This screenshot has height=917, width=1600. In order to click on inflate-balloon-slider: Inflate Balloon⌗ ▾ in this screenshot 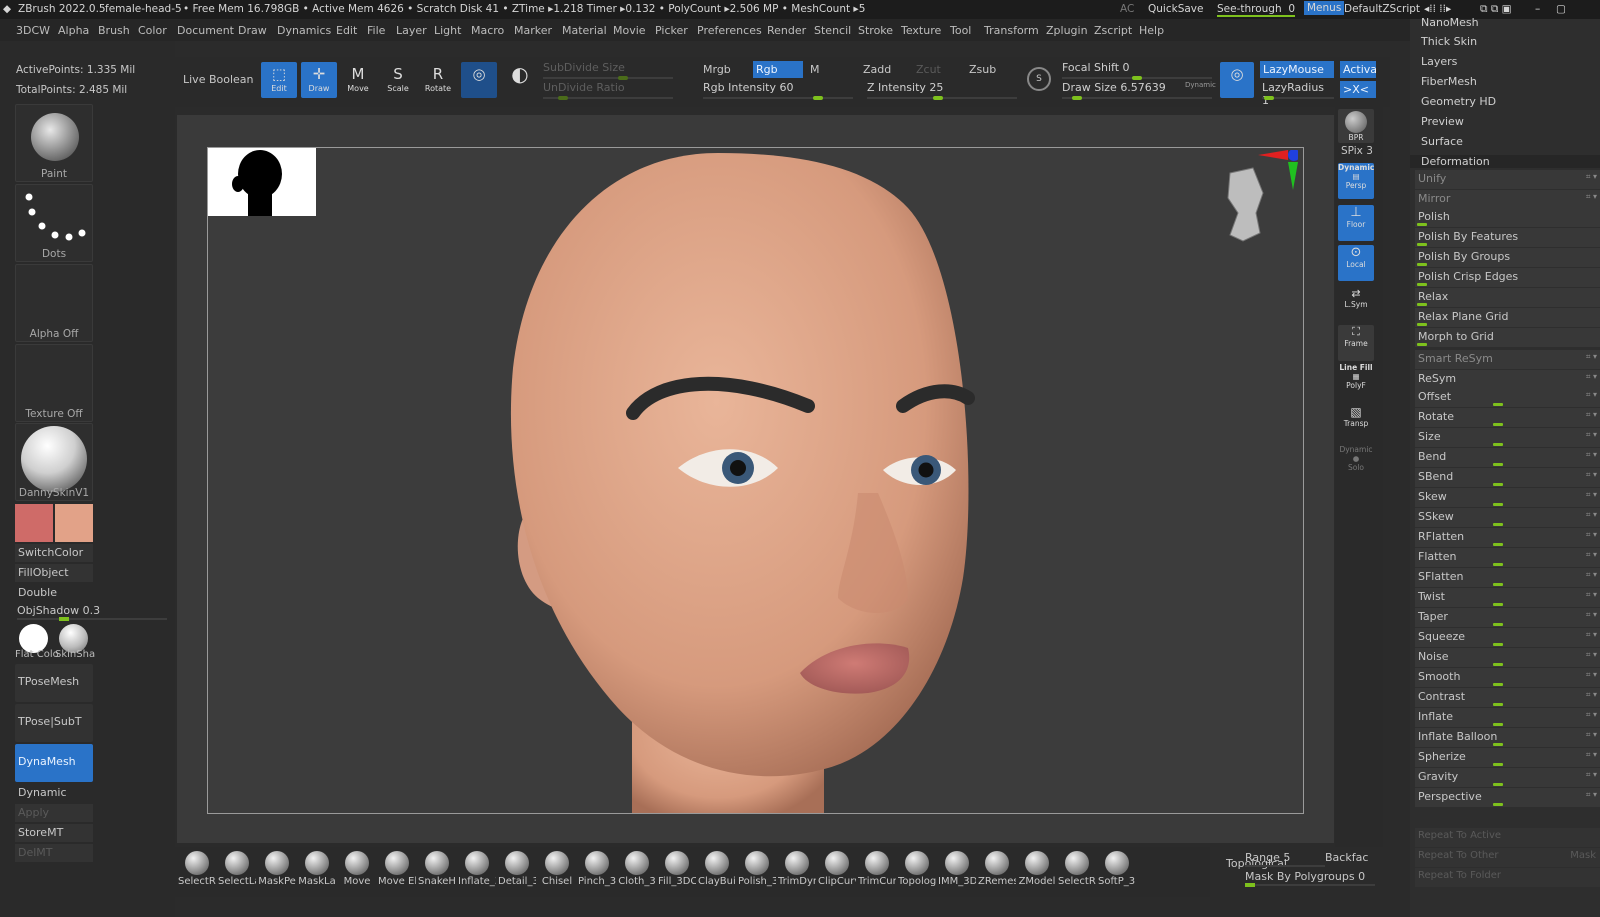, I will do `click(1507, 737)`.